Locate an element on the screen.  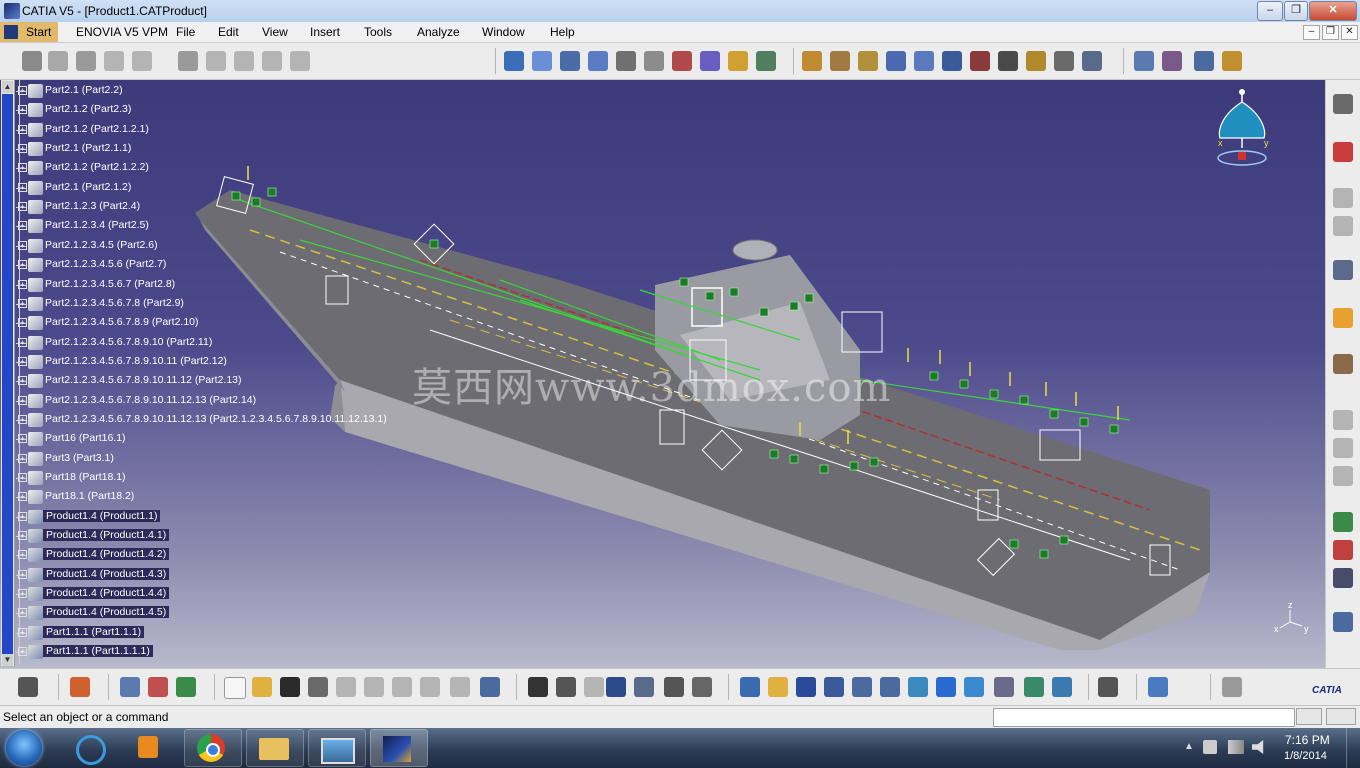
menu-window: Window is located at coordinates (503, 32).